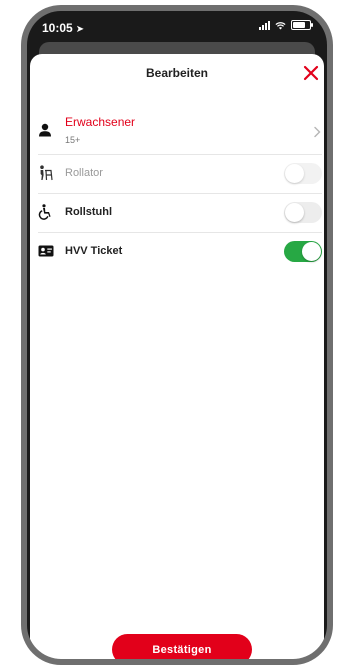 The height and width of the screenshot is (668, 340). What do you see at coordinates (46, 251) in the screenshot?
I see `id-card-icon` at bounding box center [46, 251].